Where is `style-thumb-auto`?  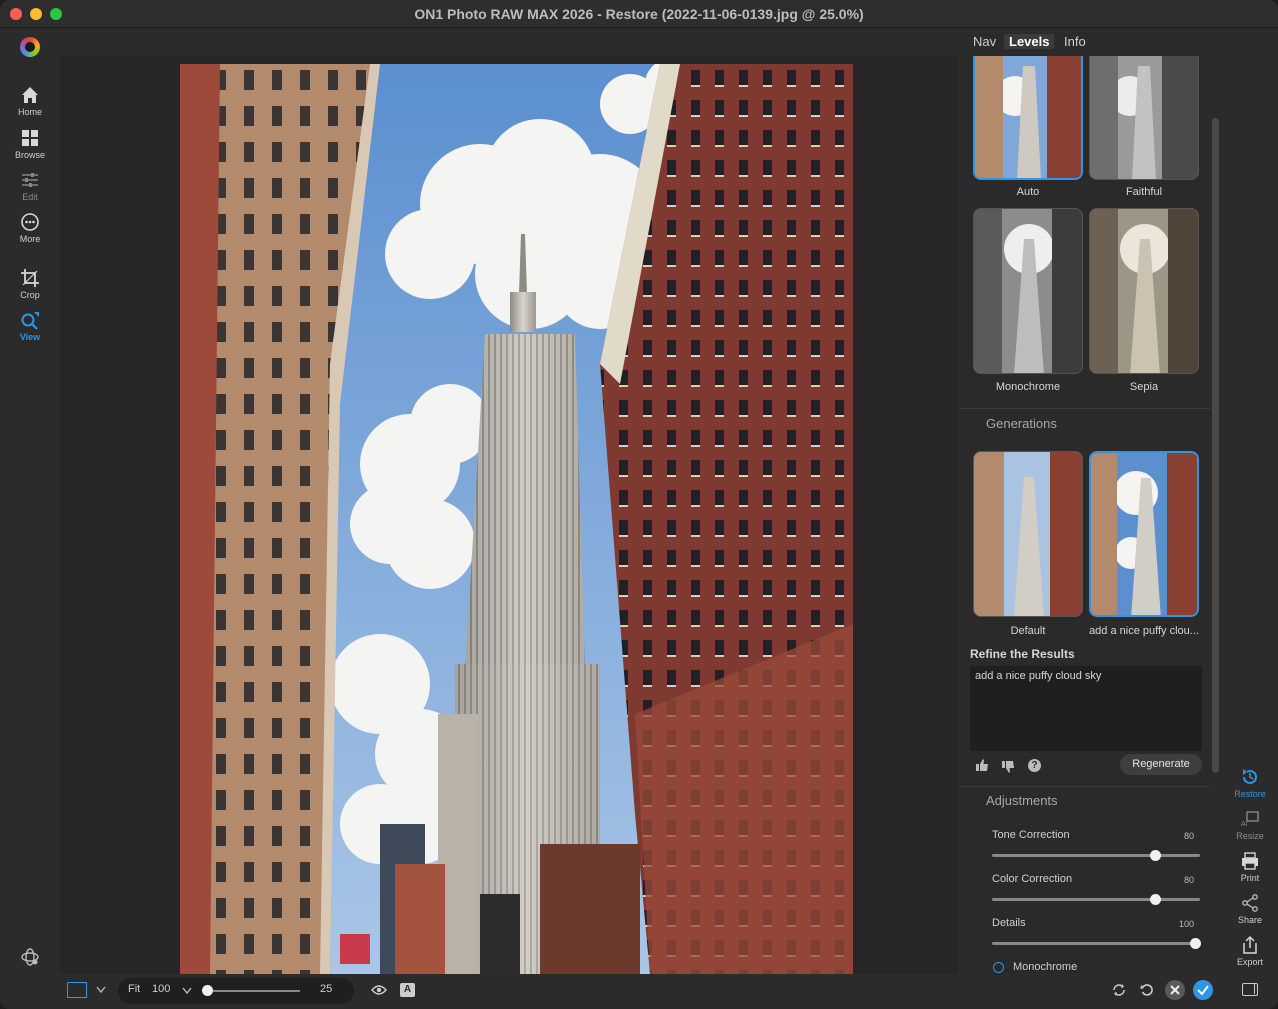
style-thumb-auto is located at coordinates (1028, 118).